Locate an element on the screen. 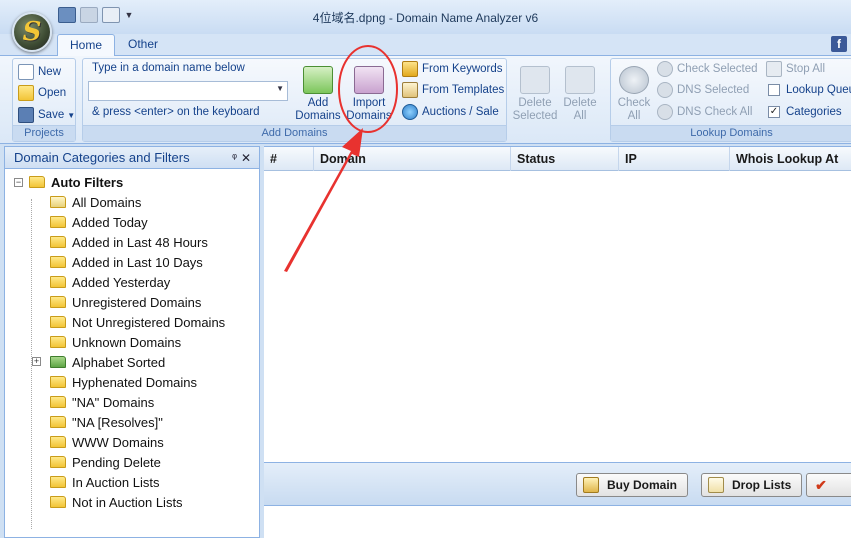  checkbox-unchecked-icon is located at coordinates (774, 90).